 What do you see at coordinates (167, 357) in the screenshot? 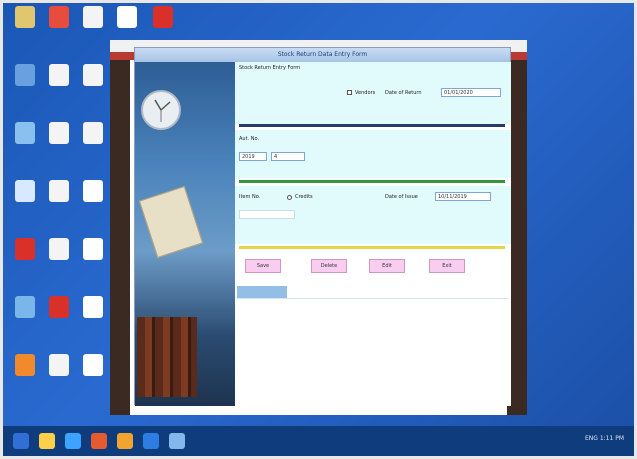
I see `books-image` at bounding box center [167, 357].